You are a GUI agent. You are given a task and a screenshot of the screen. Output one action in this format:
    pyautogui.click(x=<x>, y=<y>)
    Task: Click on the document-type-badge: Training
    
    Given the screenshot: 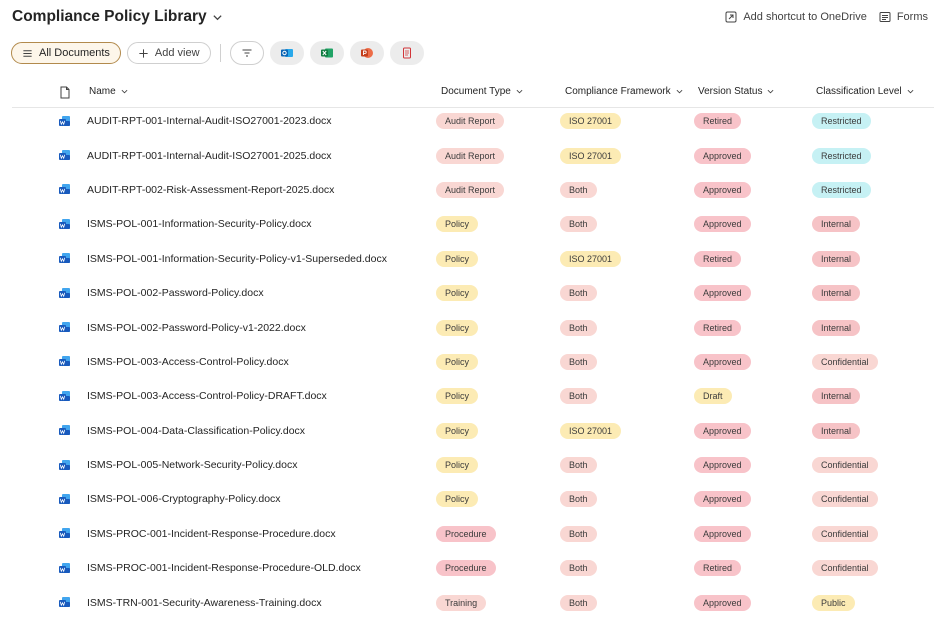 What is the action you would take?
    pyautogui.click(x=461, y=602)
    